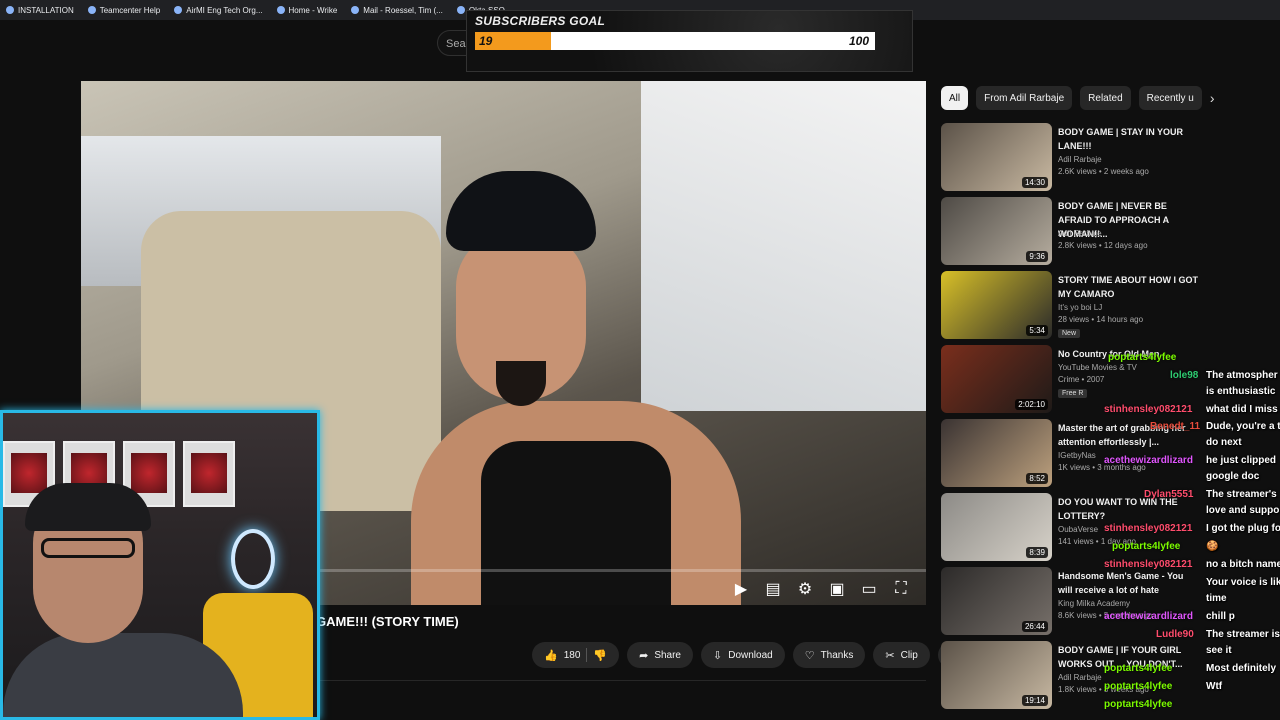 Image resolution: width=1280 pixels, height=720 pixels. What do you see at coordinates (1037, 478) in the screenshot?
I see `duration-badge: 8:52` at bounding box center [1037, 478].